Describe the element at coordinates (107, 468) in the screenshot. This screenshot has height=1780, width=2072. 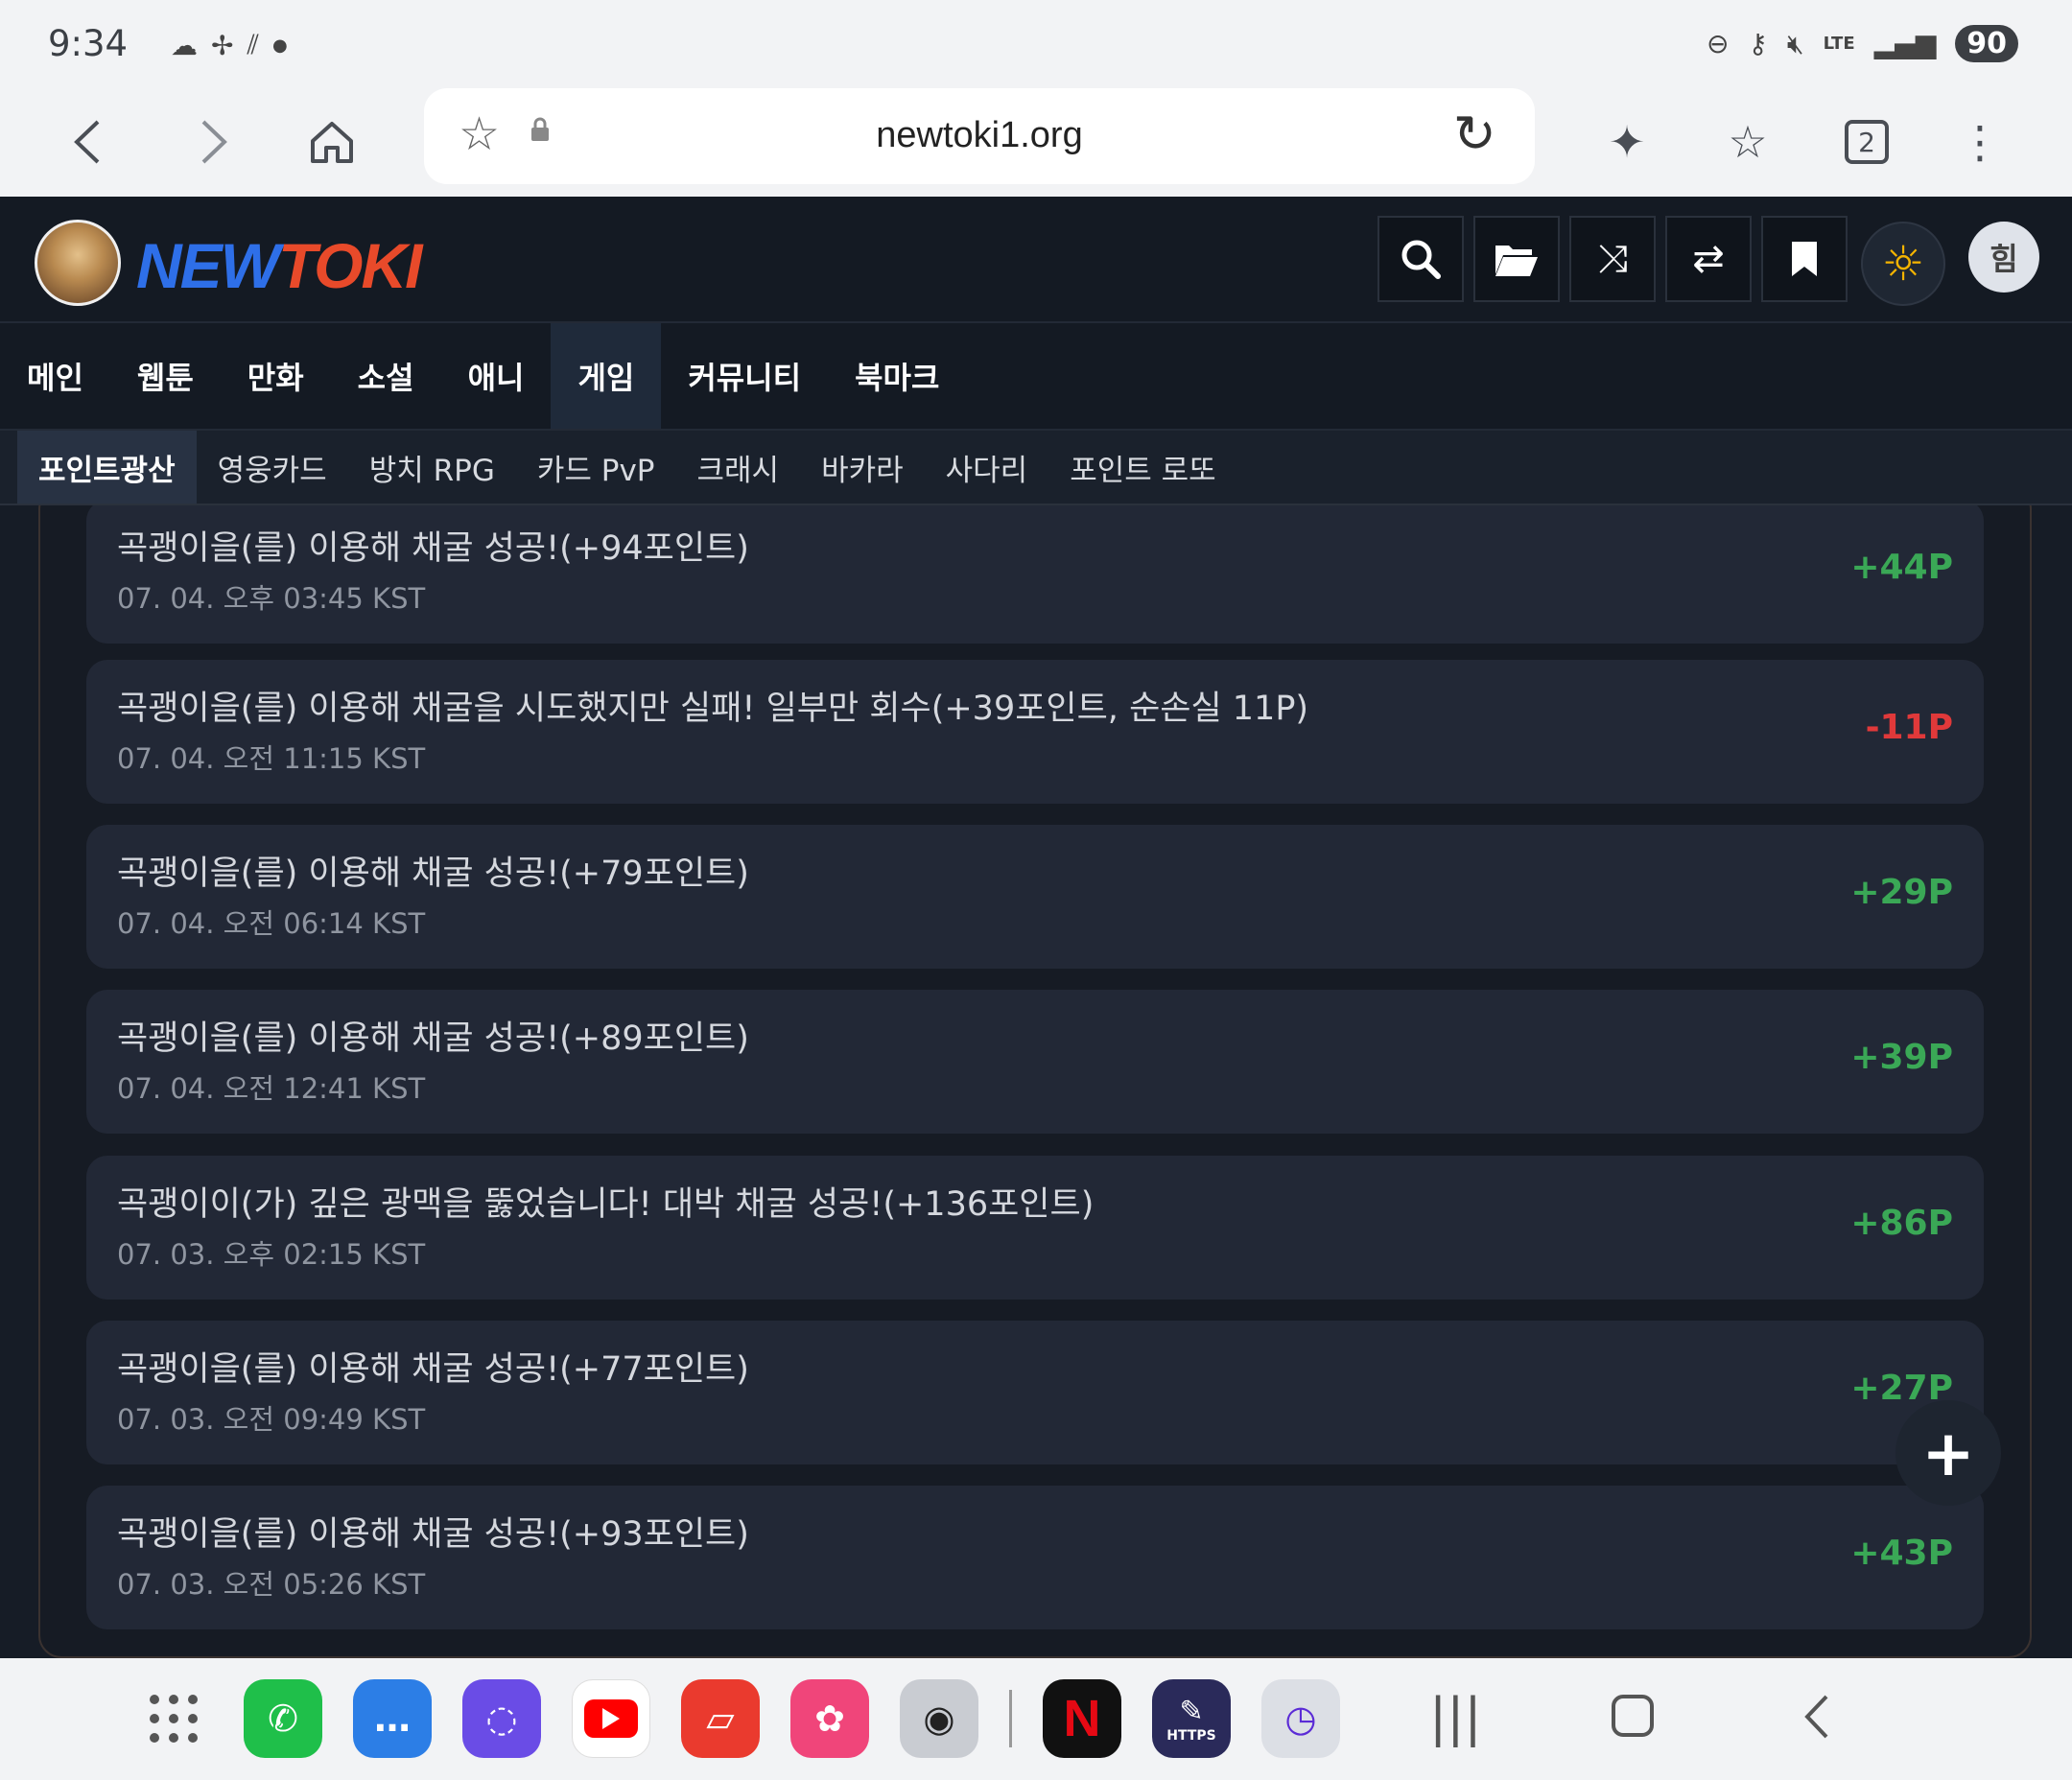
I see `sub-tab-point-mine: 포인트광산` at that location.